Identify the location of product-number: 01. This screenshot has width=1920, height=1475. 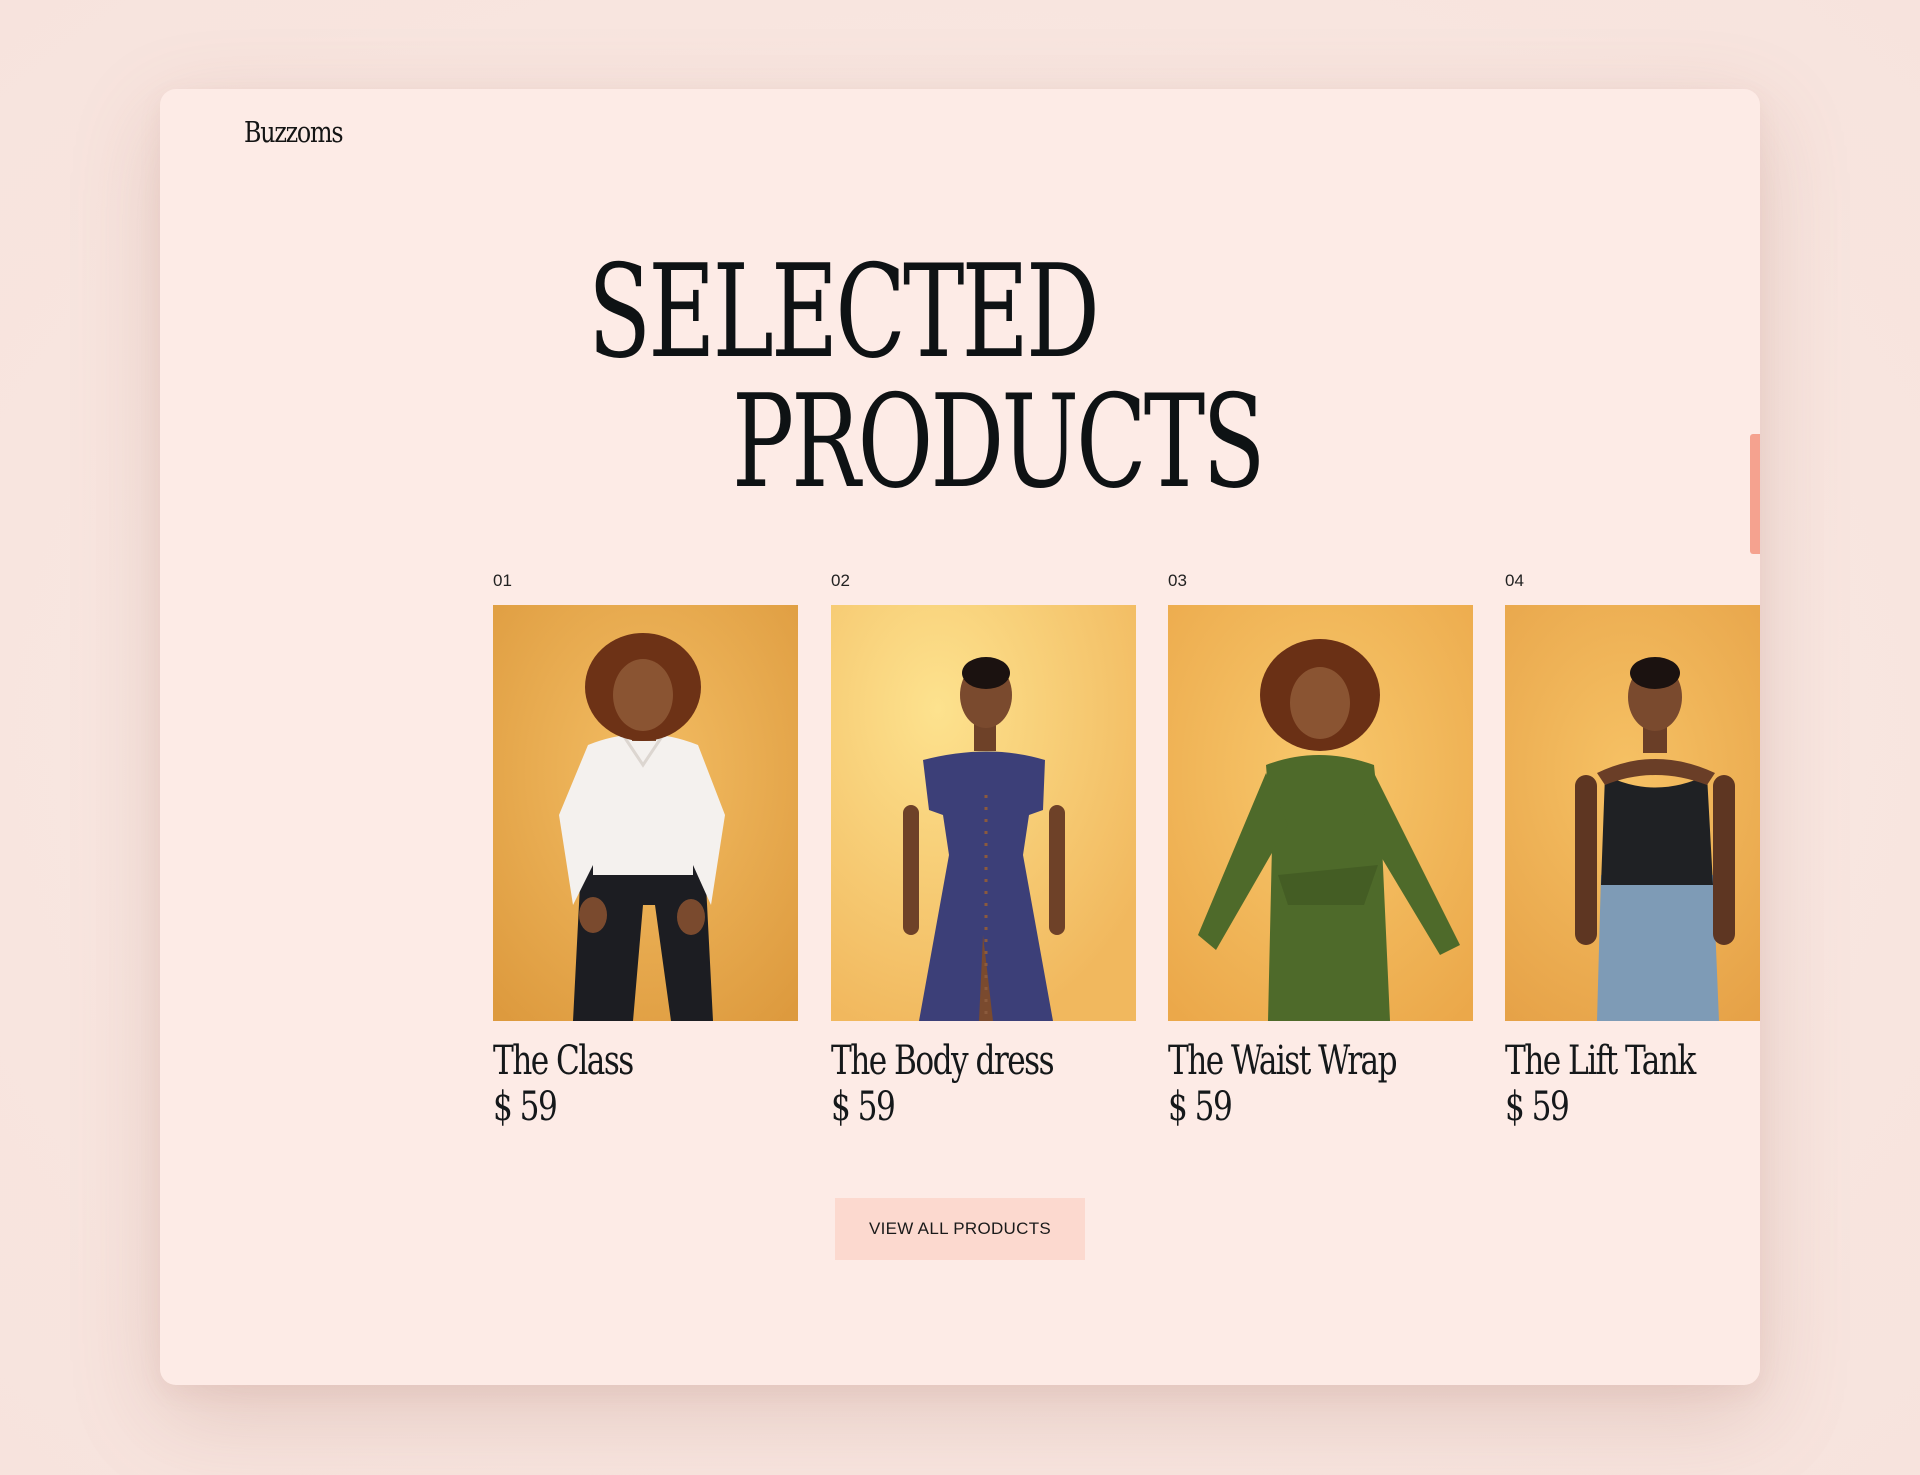
(502, 580).